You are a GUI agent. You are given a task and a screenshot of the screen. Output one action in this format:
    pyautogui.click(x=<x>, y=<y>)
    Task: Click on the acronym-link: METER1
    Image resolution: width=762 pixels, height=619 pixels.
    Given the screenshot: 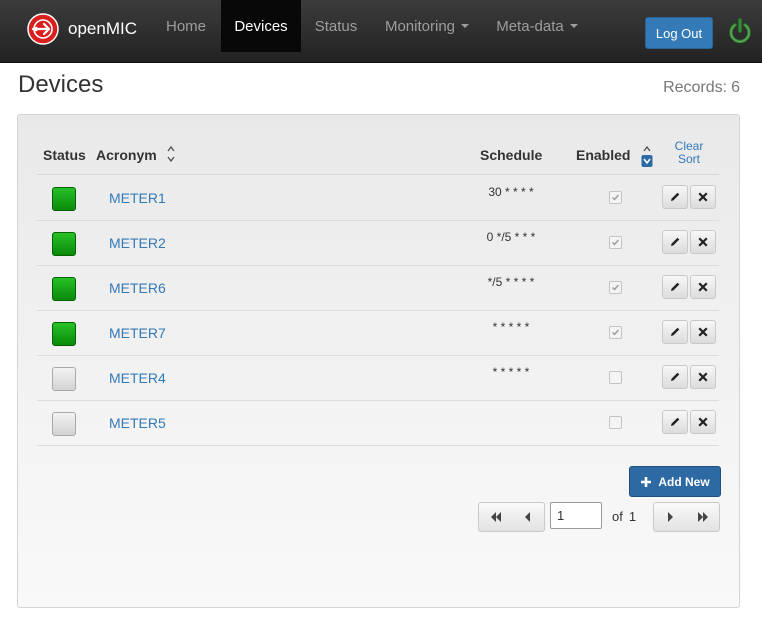 What is the action you would take?
    pyautogui.click(x=137, y=198)
    